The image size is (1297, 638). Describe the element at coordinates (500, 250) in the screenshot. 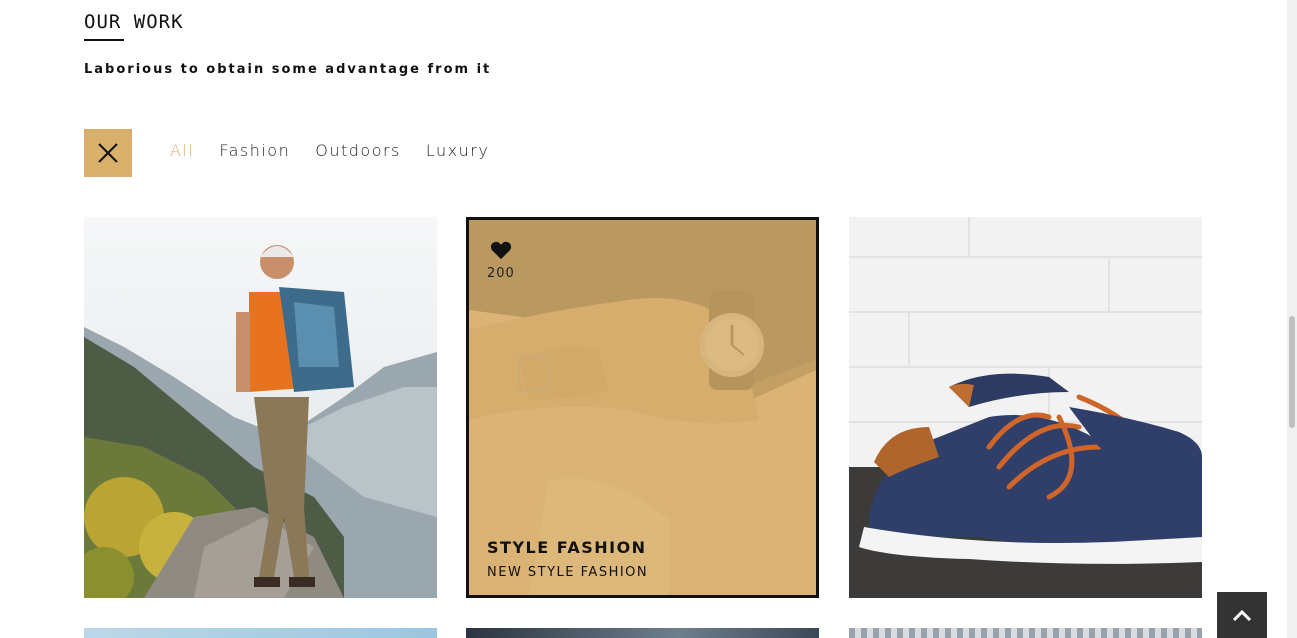

I see `heart-icon` at that location.